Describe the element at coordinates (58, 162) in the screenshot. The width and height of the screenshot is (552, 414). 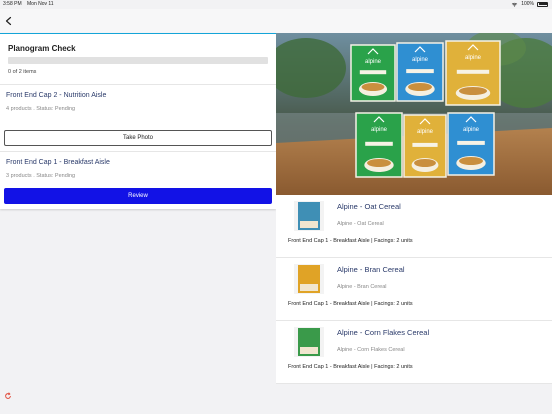
I see `aisle-title-breakfast: Front End Cap 1 - Breakfast Aisle` at that location.